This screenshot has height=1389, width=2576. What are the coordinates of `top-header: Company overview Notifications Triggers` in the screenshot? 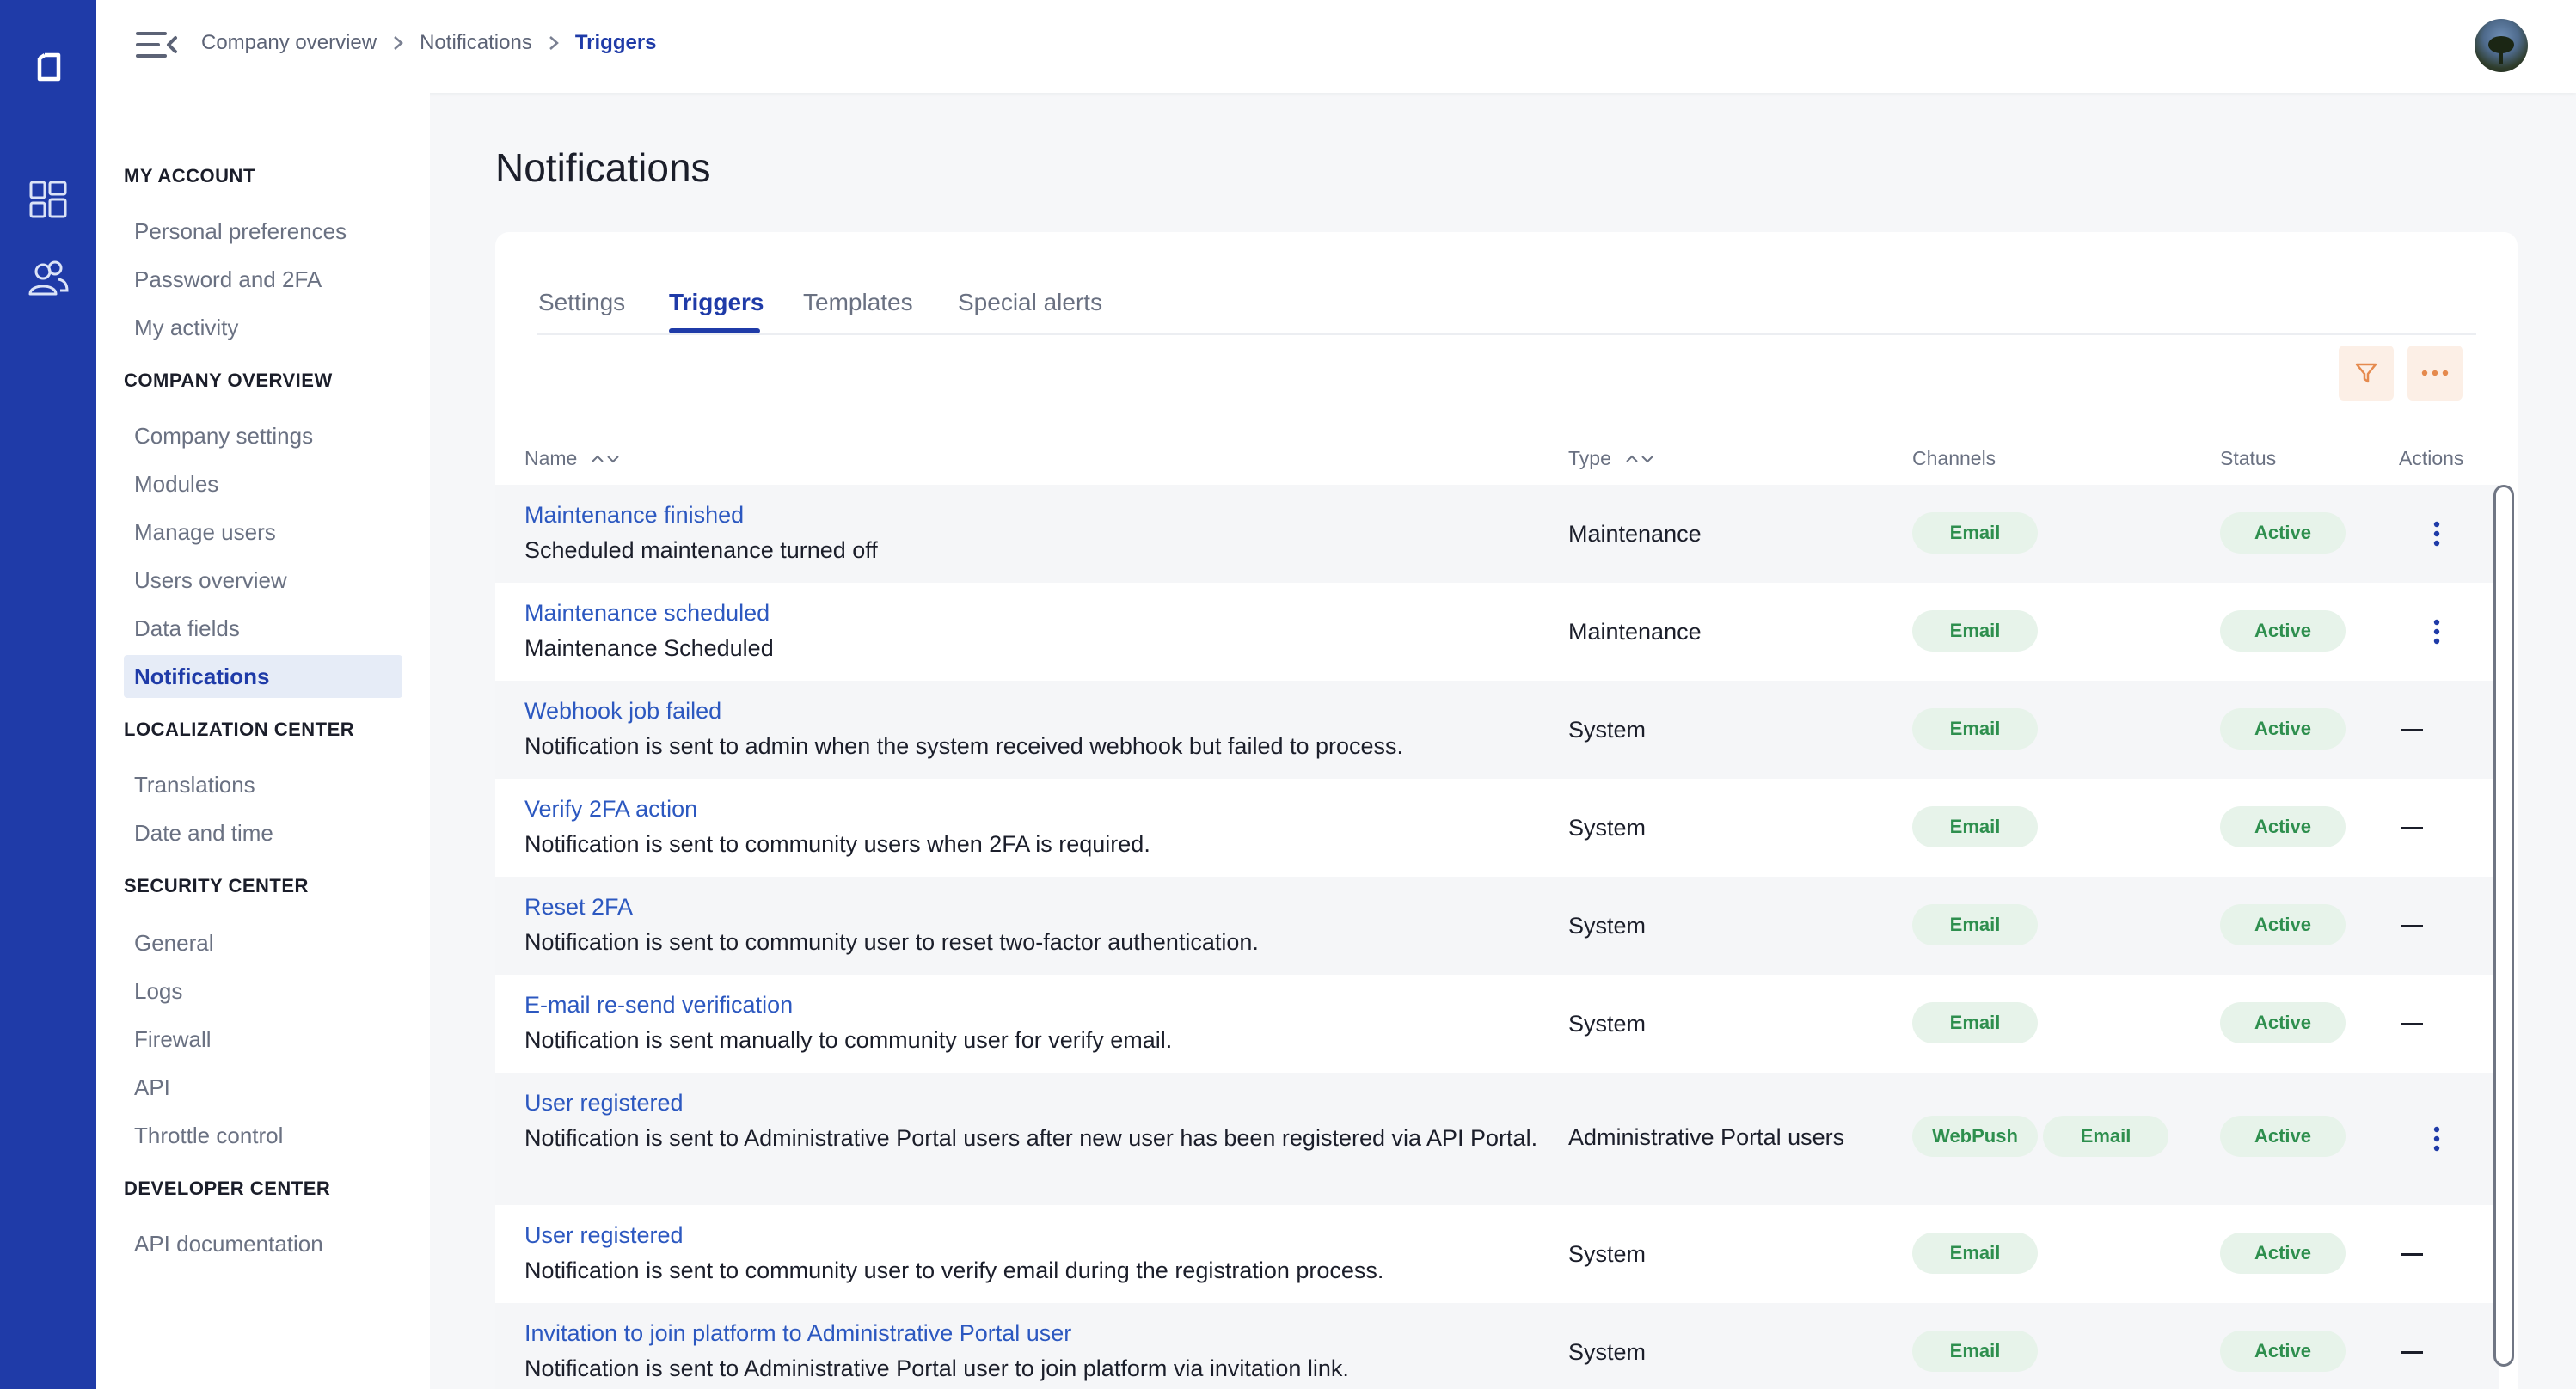 It's located at (1336, 47).